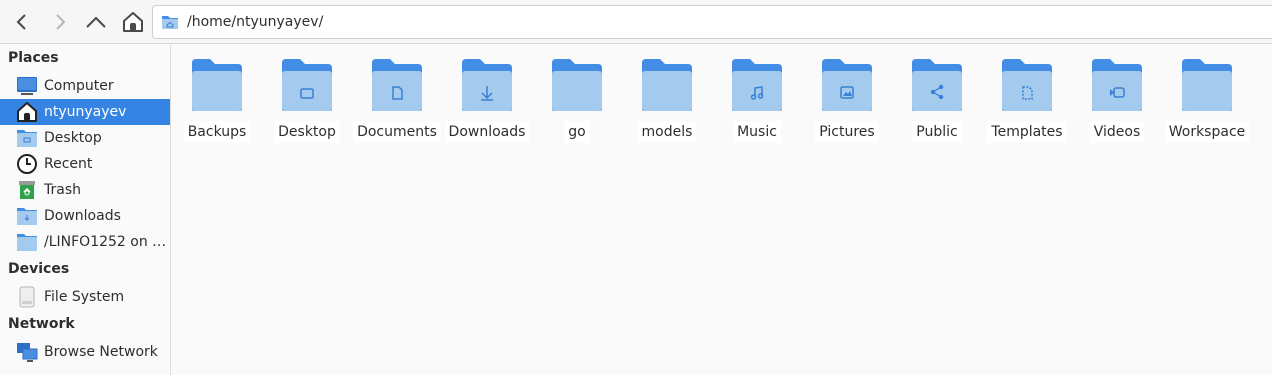 The height and width of the screenshot is (375, 1272). Describe the element at coordinates (847, 132) in the screenshot. I see `folder-label: Pictures` at that location.